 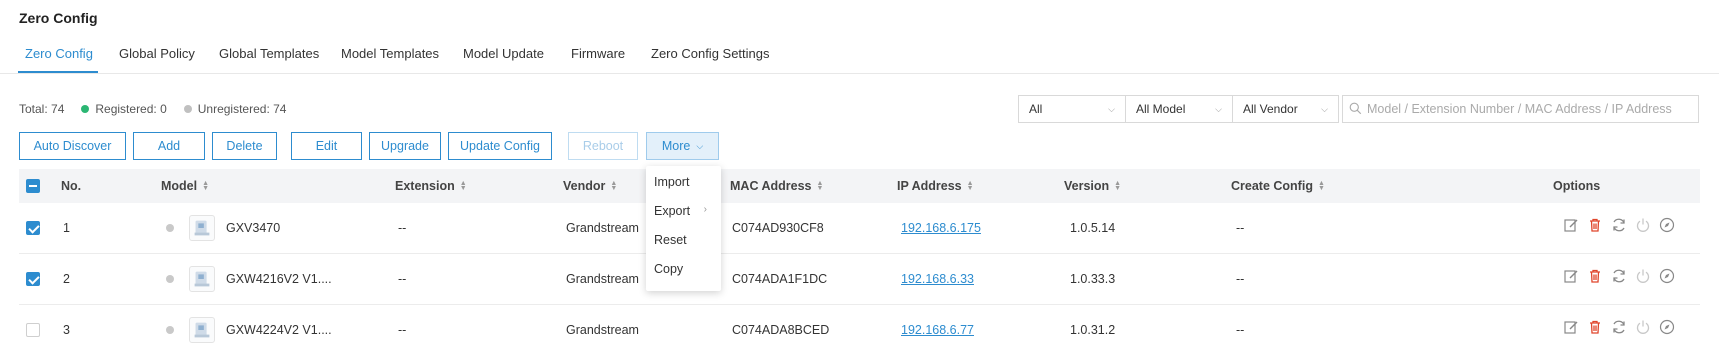 What do you see at coordinates (390, 53) in the screenshot?
I see `tab-model-templates: Model Templates` at bounding box center [390, 53].